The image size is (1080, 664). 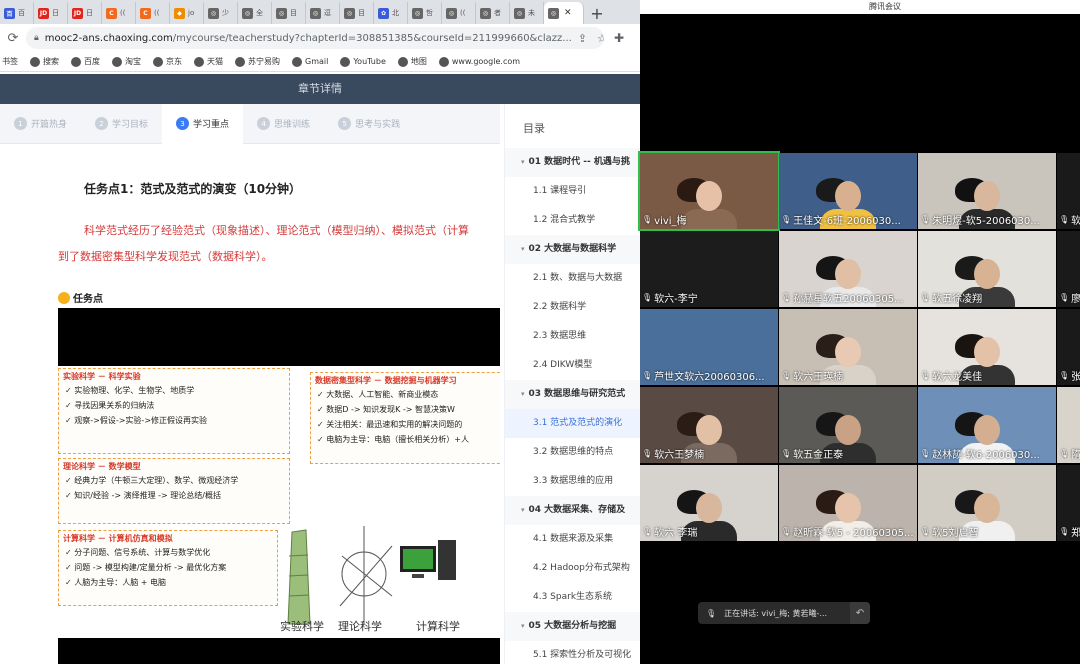 What do you see at coordinates (818, 377) in the screenshot?
I see `participant-name-text: 软六王瑛楠` at bounding box center [818, 377].